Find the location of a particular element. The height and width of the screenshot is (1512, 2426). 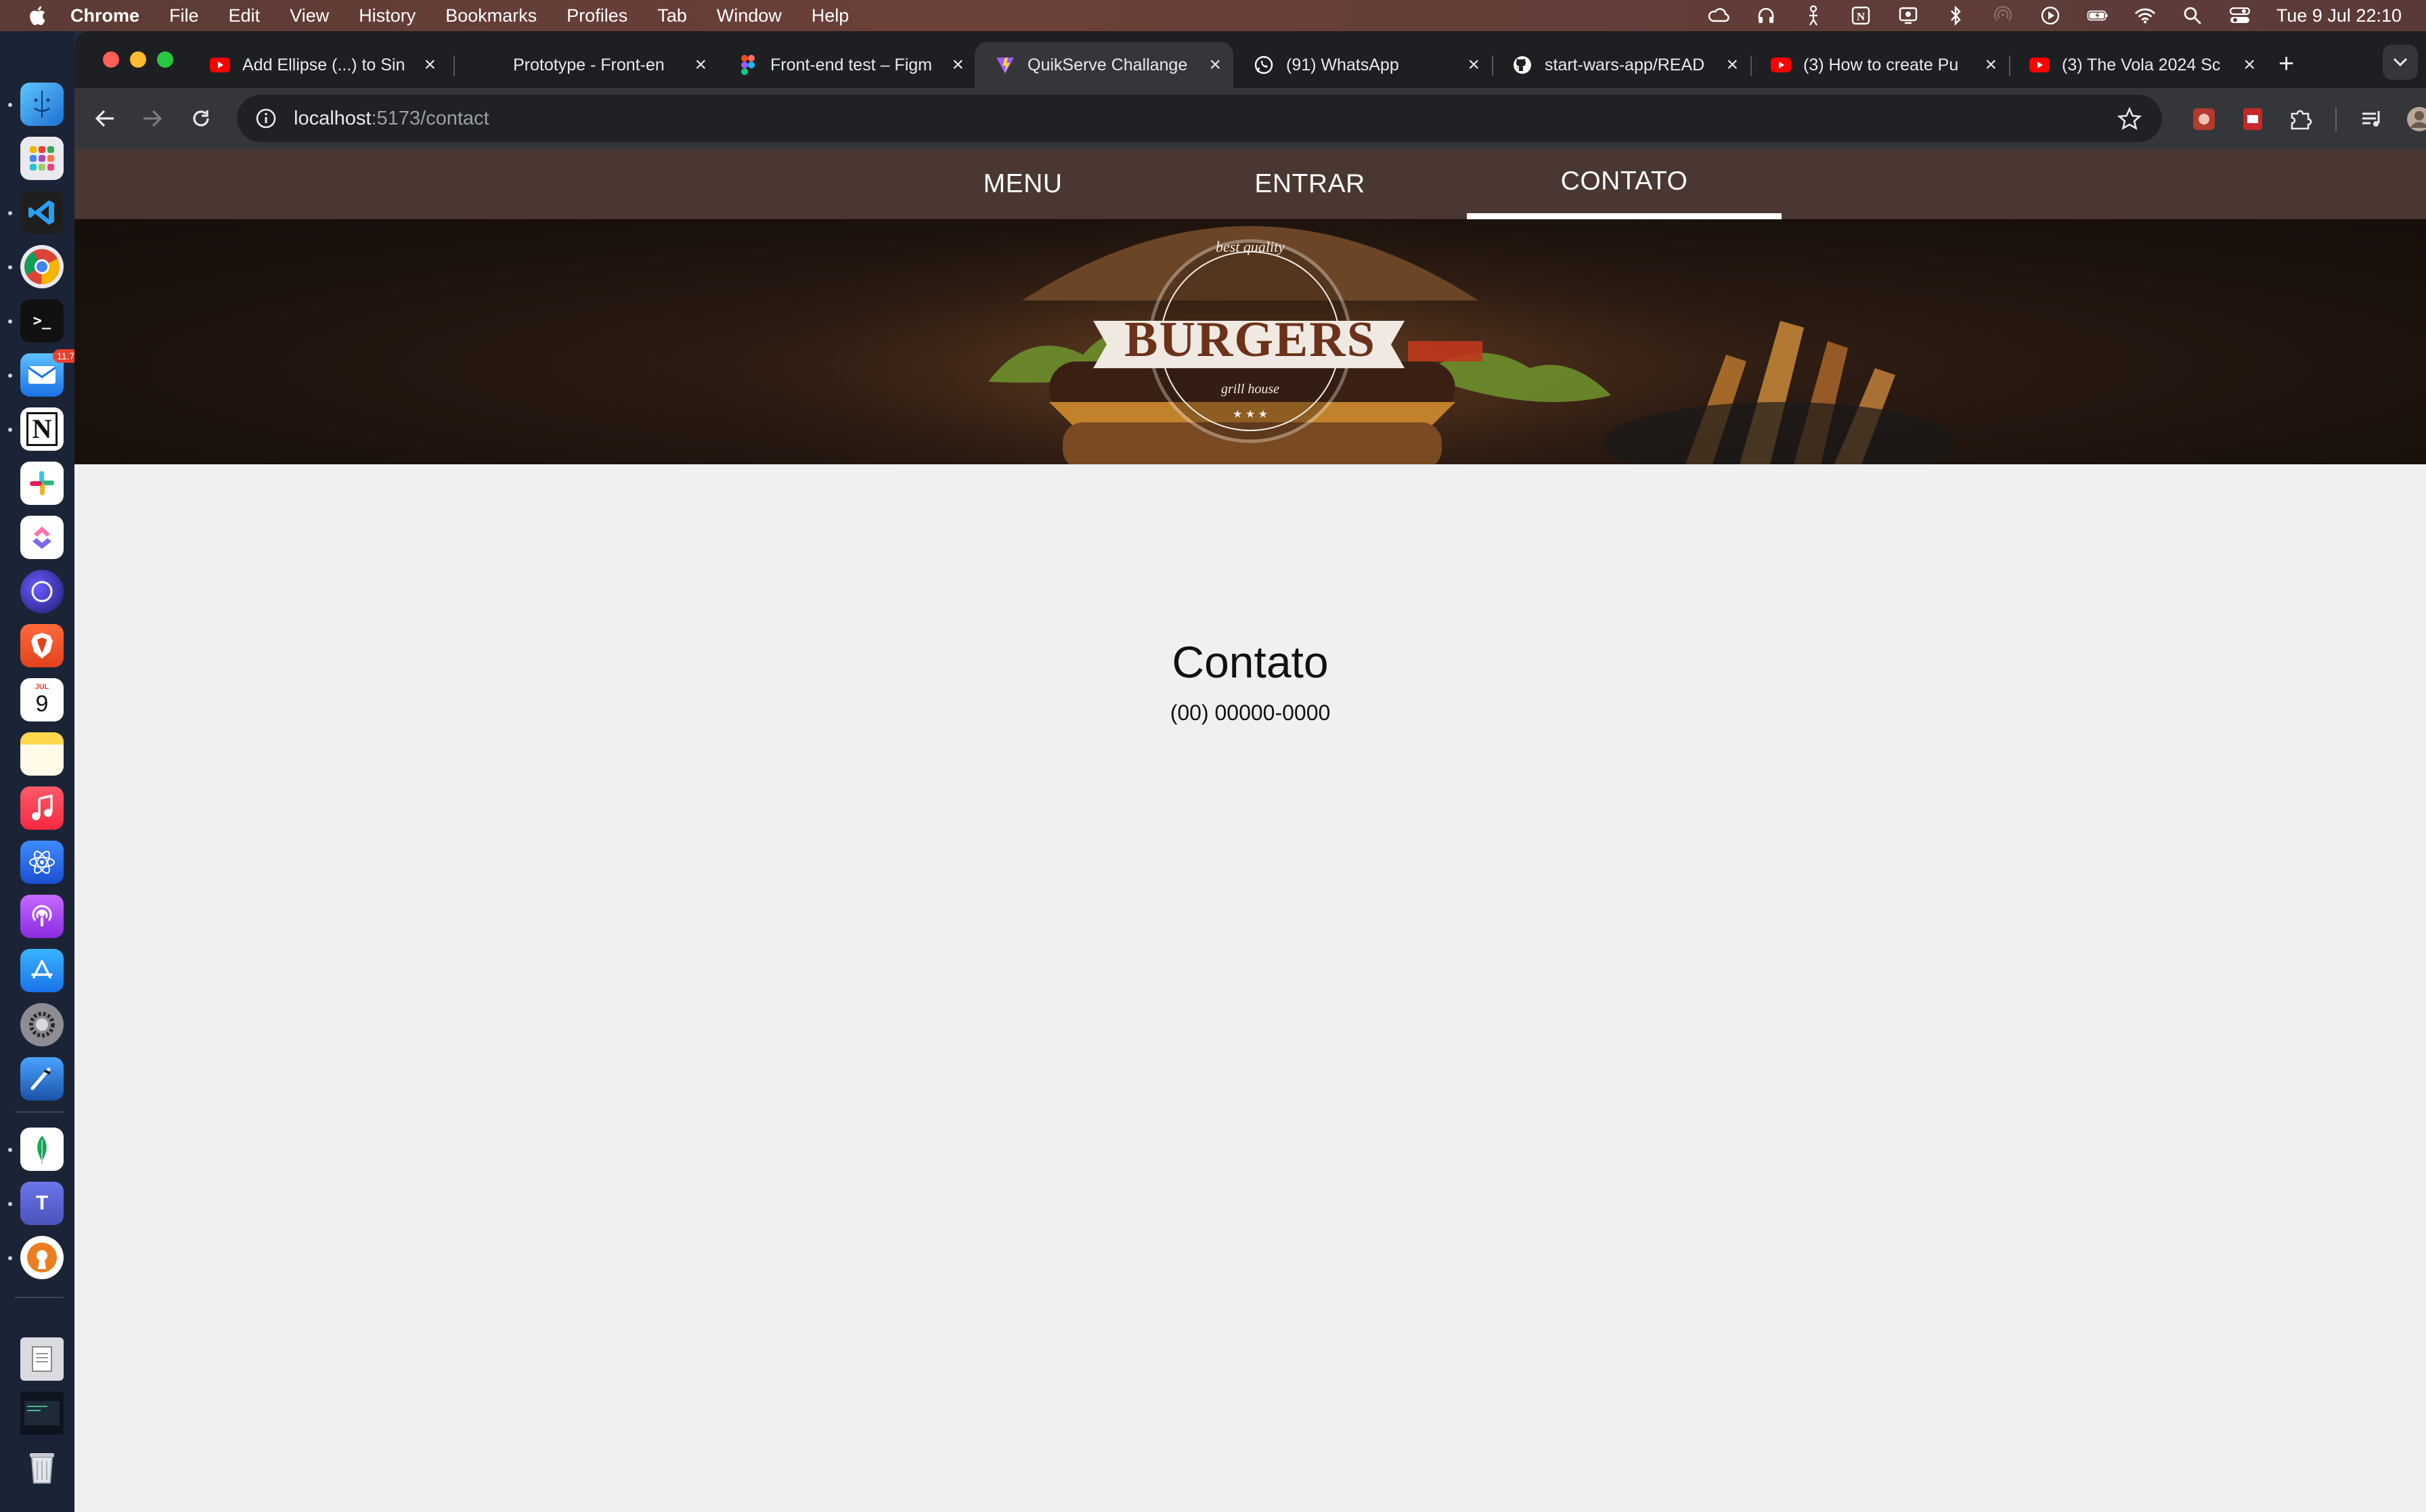

toolbar-divider is located at coordinates (2336, 119).